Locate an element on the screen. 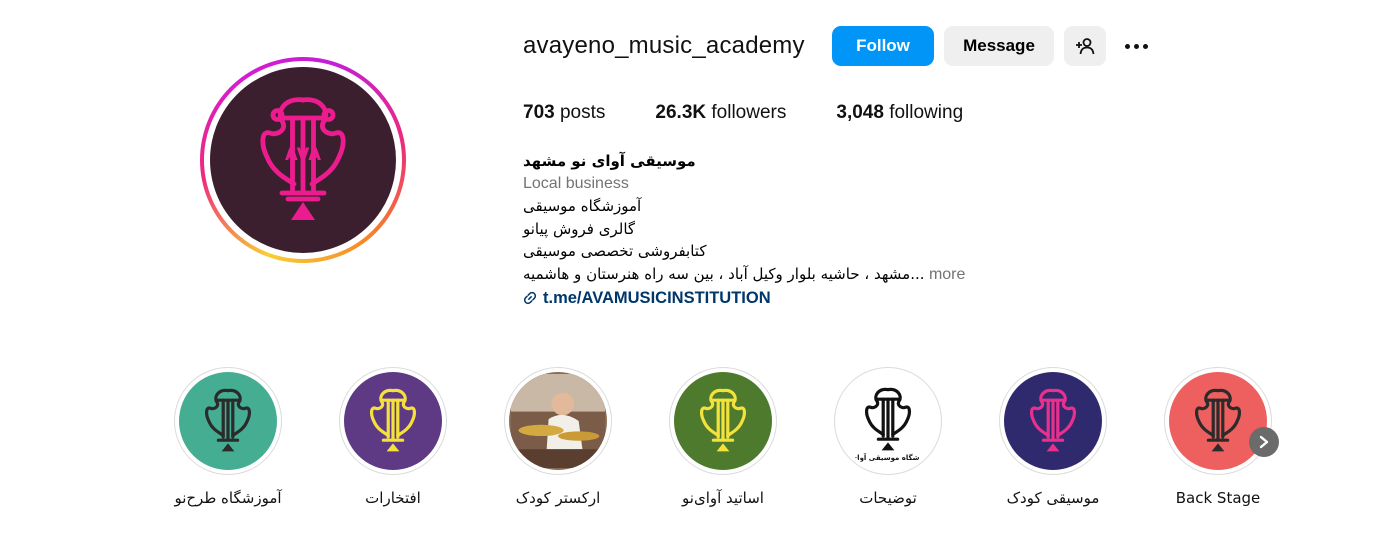 The image size is (1376, 552). profile-username: avayeno_music_academy is located at coordinates (664, 45).